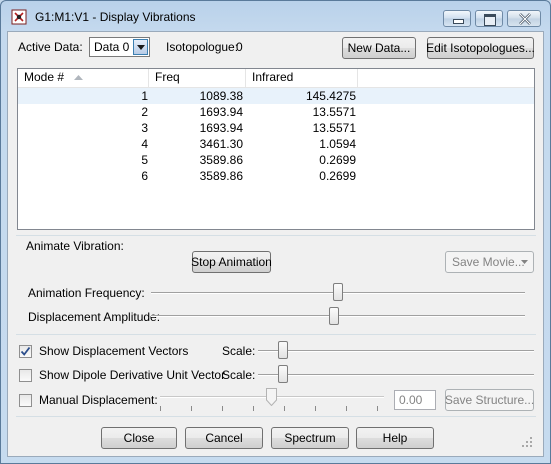  What do you see at coordinates (86, 293) in the screenshot?
I see `animation-frequency-label: Animation Frequency:` at bounding box center [86, 293].